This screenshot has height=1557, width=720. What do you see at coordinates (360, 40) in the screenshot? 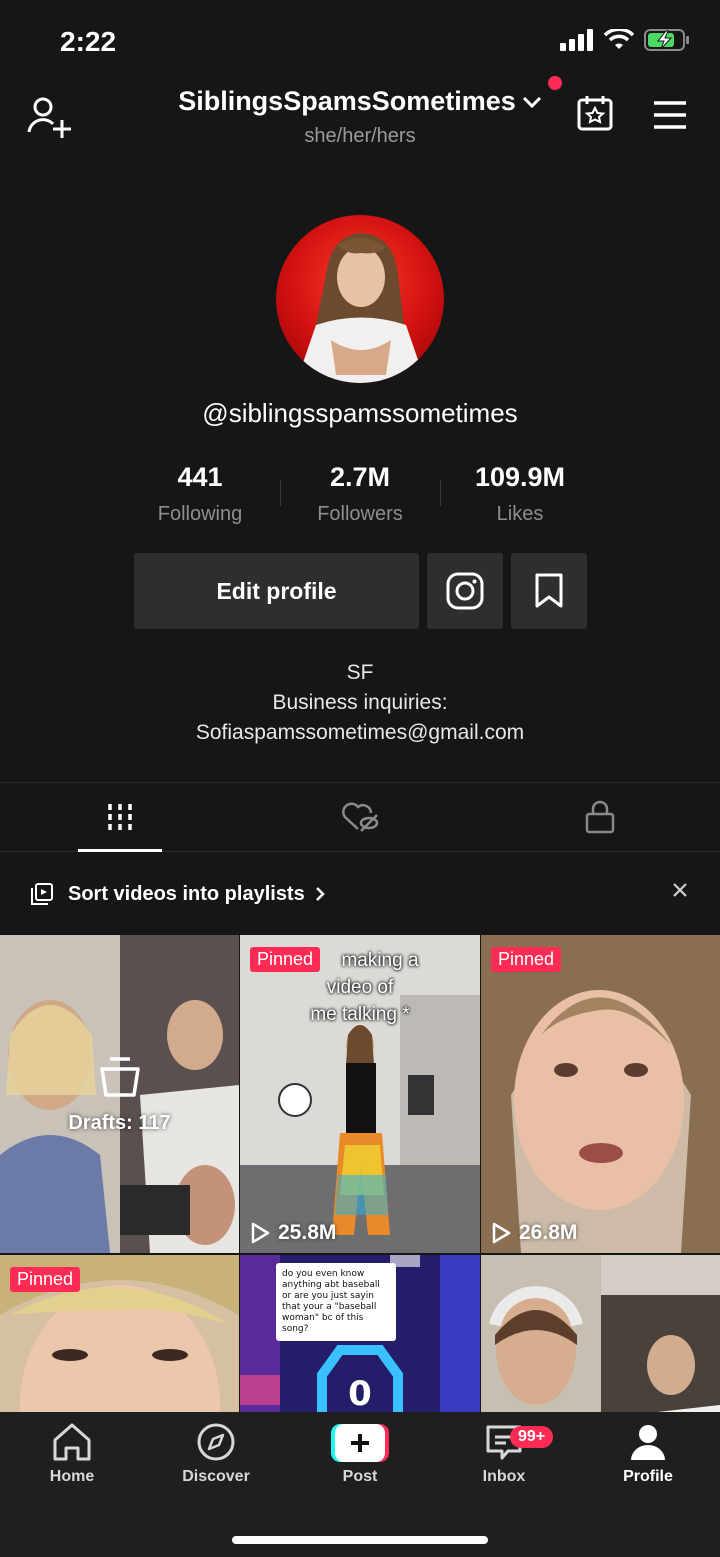
I see `status-bar: 2:22` at bounding box center [360, 40].